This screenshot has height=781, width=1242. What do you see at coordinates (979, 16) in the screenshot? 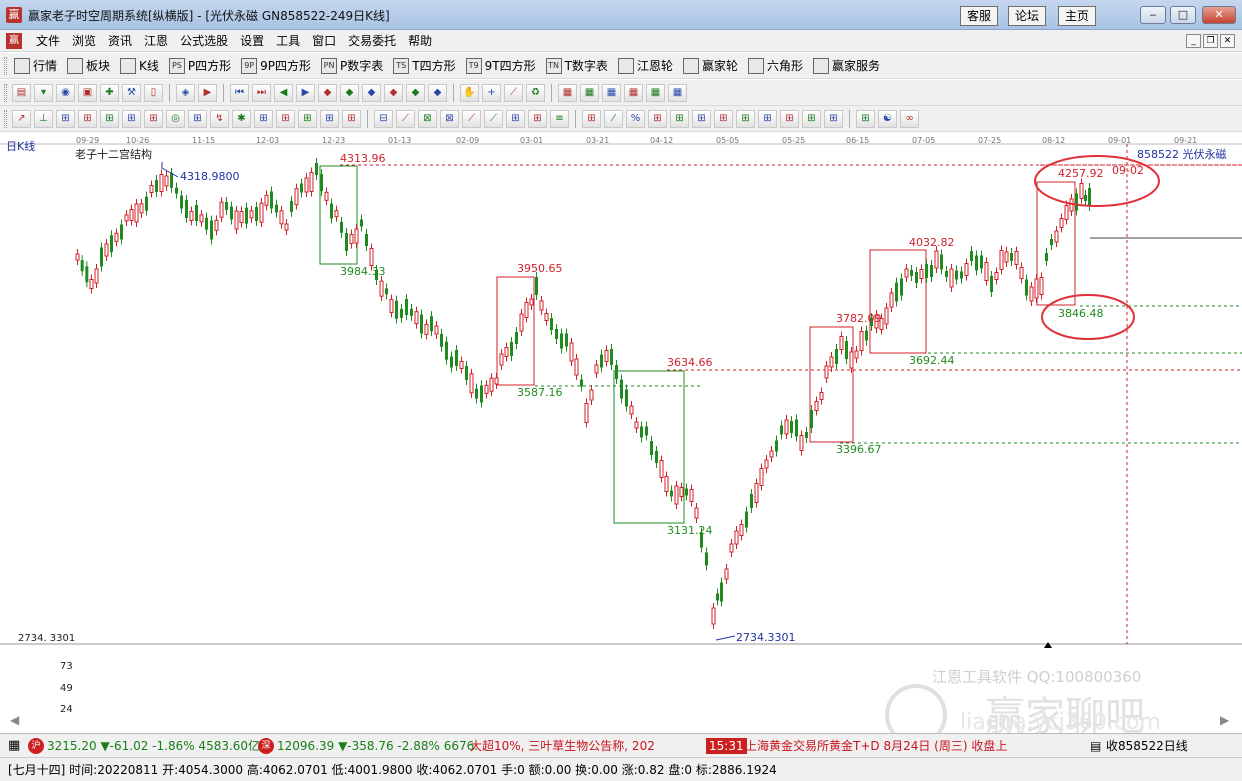
I see `service-link: 客服` at bounding box center [979, 16].